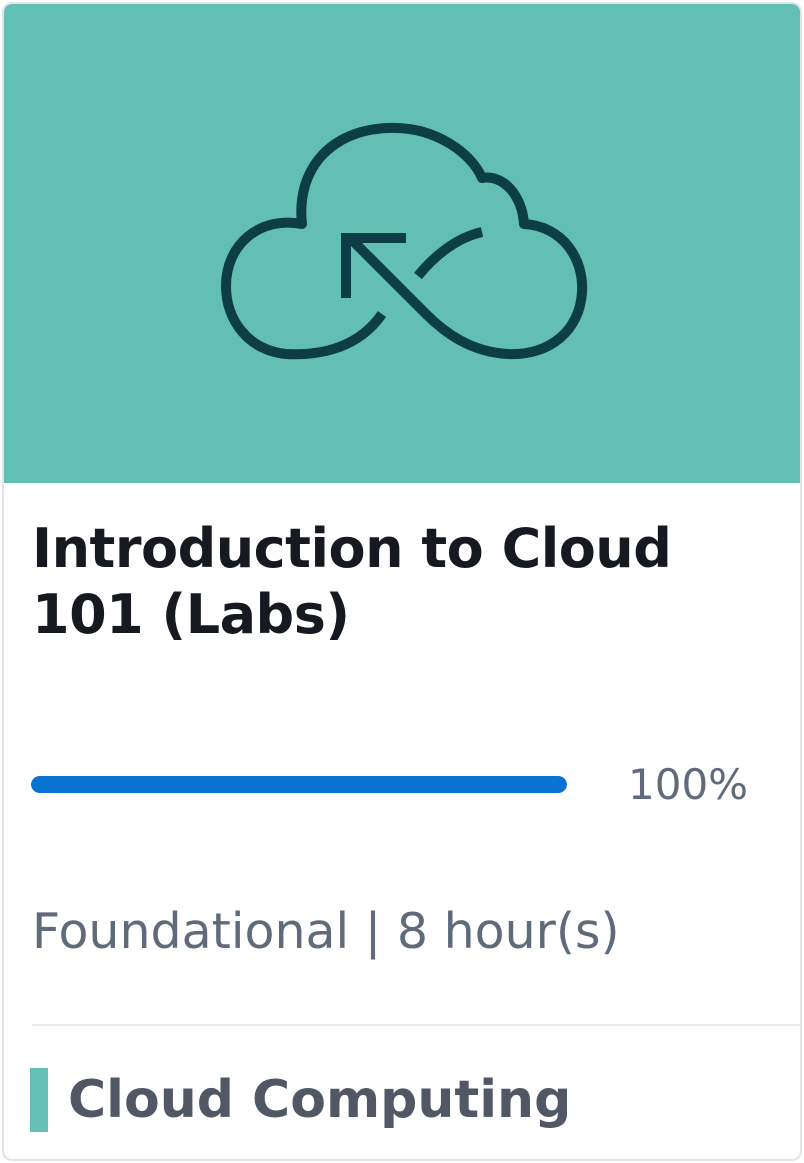 The height and width of the screenshot is (1163, 804). What do you see at coordinates (39, 1100) in the screenshot?
I see `category-accent-bar` at bounding box center [39, 1100].